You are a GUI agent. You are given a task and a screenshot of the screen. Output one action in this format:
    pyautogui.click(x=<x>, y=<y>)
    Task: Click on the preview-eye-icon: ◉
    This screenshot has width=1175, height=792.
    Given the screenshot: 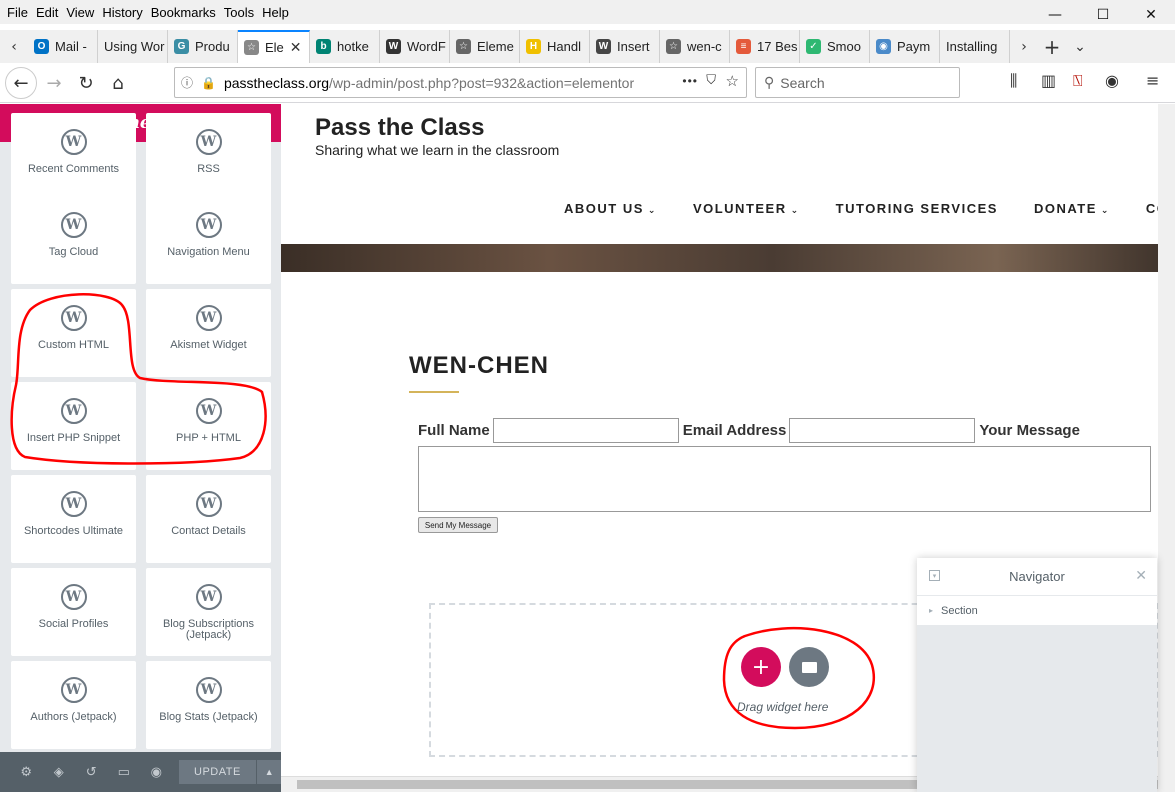 What is the action you would take?
    pyautogui.click(x=156, y=772)
    